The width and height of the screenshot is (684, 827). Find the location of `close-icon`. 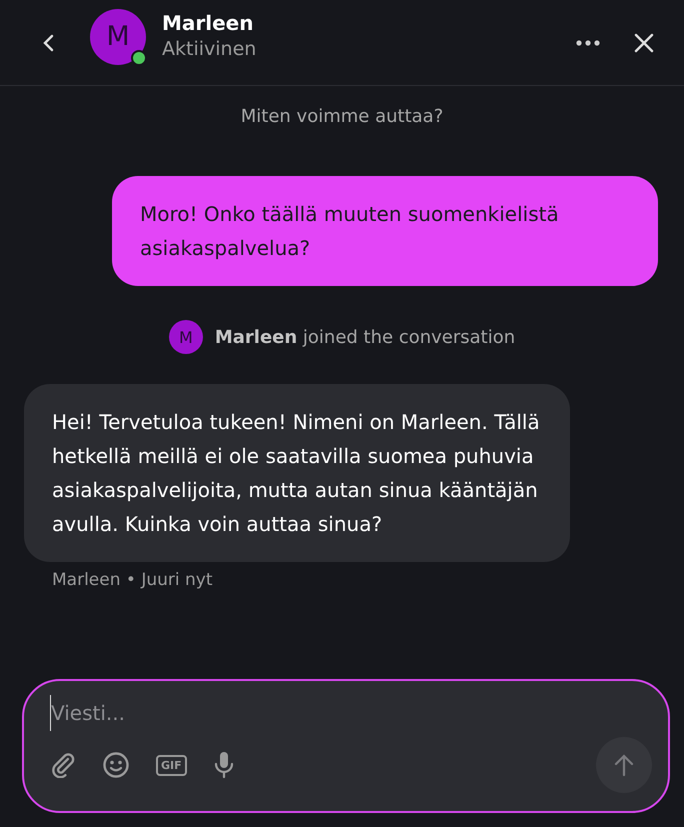

close-icon is located at coordinates (644, 42).